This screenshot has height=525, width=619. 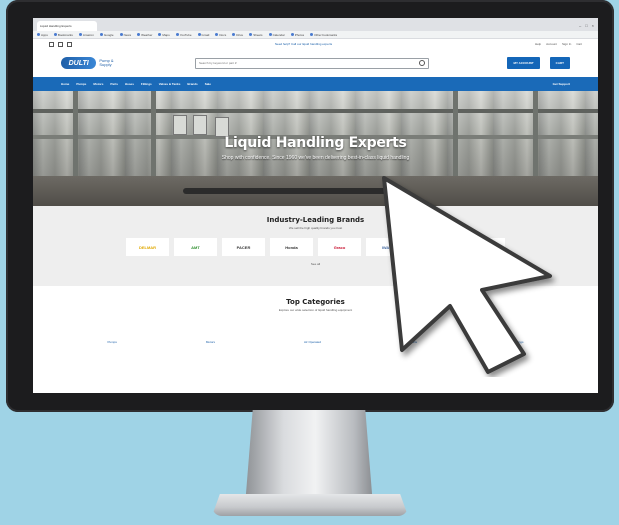 What do you see at coordinates (339, 247) in the screenshot?
I see `brand-card: Graco` at bounding box center [339, 247].